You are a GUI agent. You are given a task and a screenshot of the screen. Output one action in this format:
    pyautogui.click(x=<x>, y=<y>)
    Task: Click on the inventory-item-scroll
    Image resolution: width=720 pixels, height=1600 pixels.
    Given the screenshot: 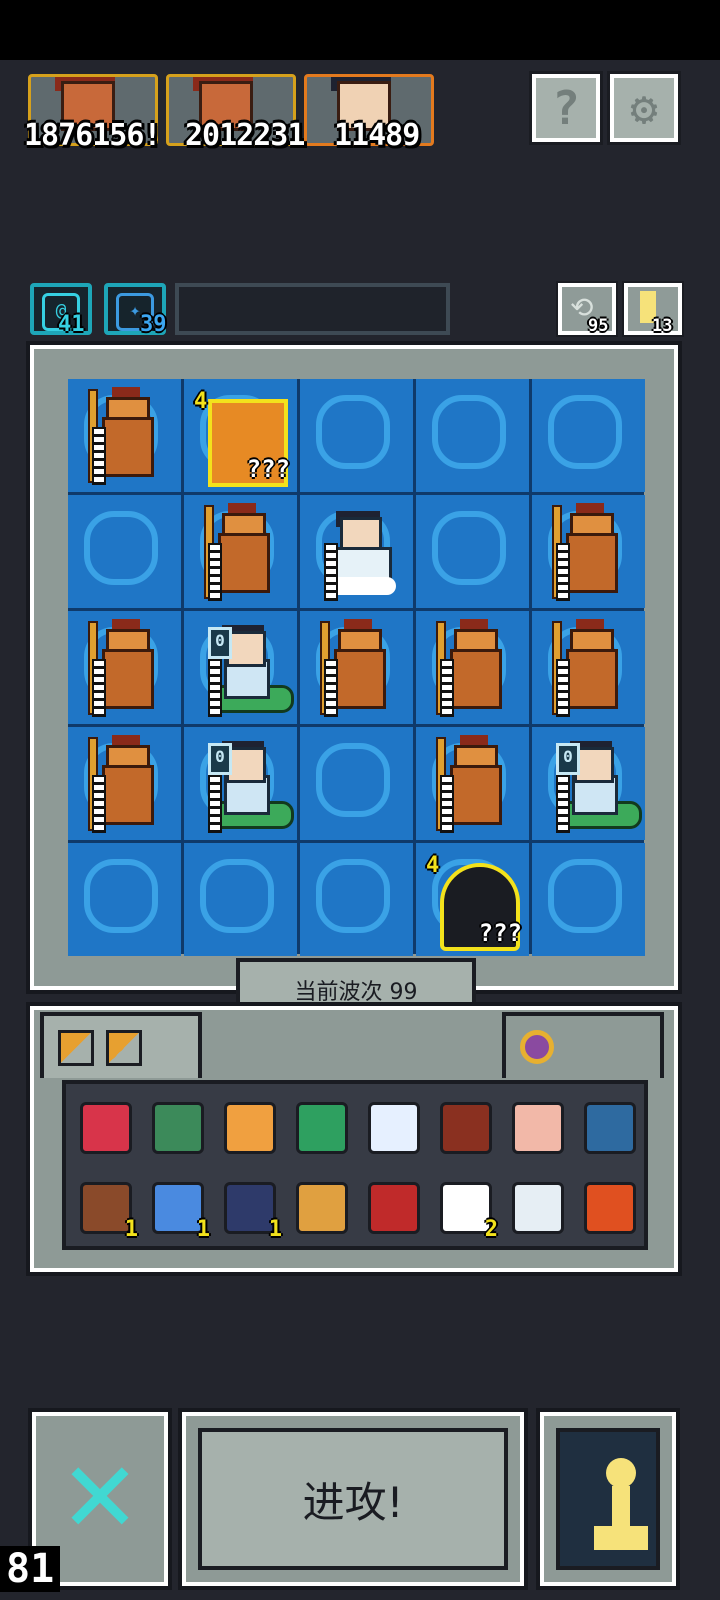 What is the action you would take?
    pyautogui.click(x=247, y=1125)
    